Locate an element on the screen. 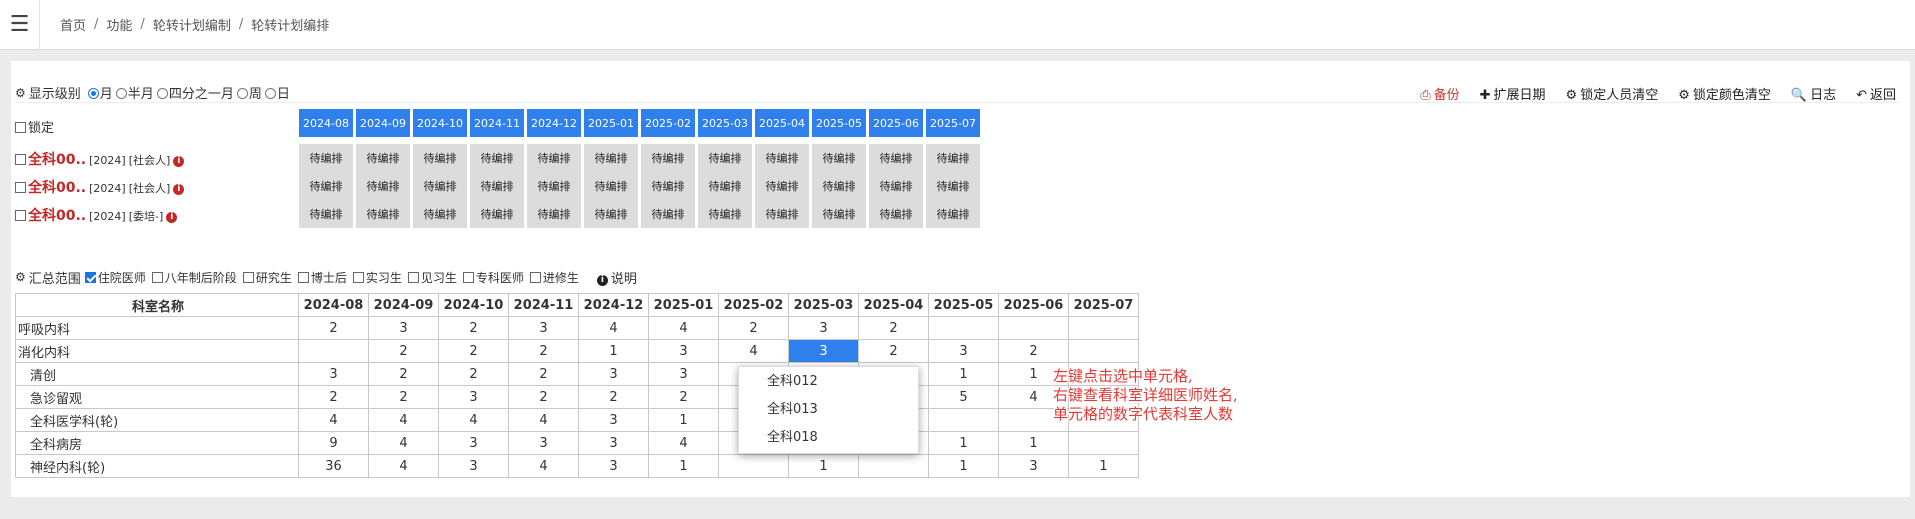  count-cell: 9 is located at coordinates (333, 443).